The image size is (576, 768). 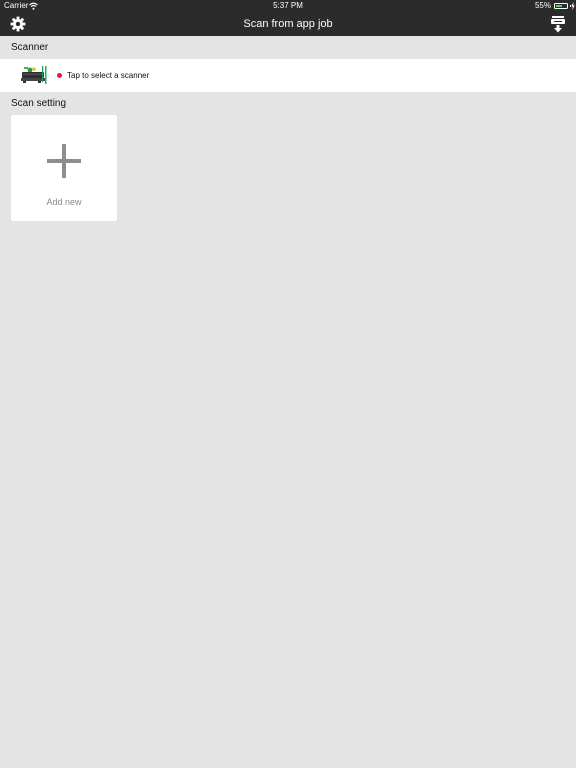 I want to click on status-time: 5:37 PM, so click(x=288, y=5).